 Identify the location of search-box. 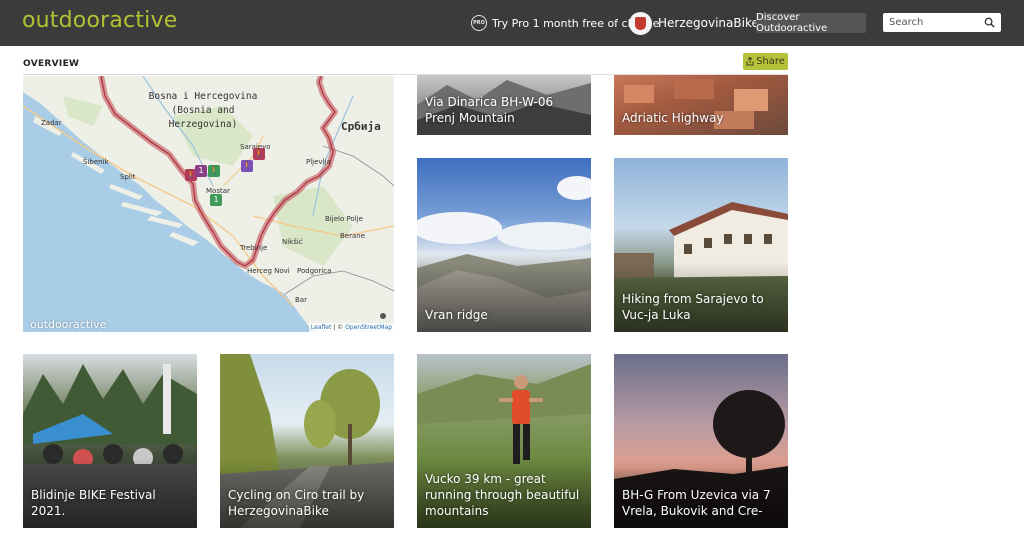
(942, 22).